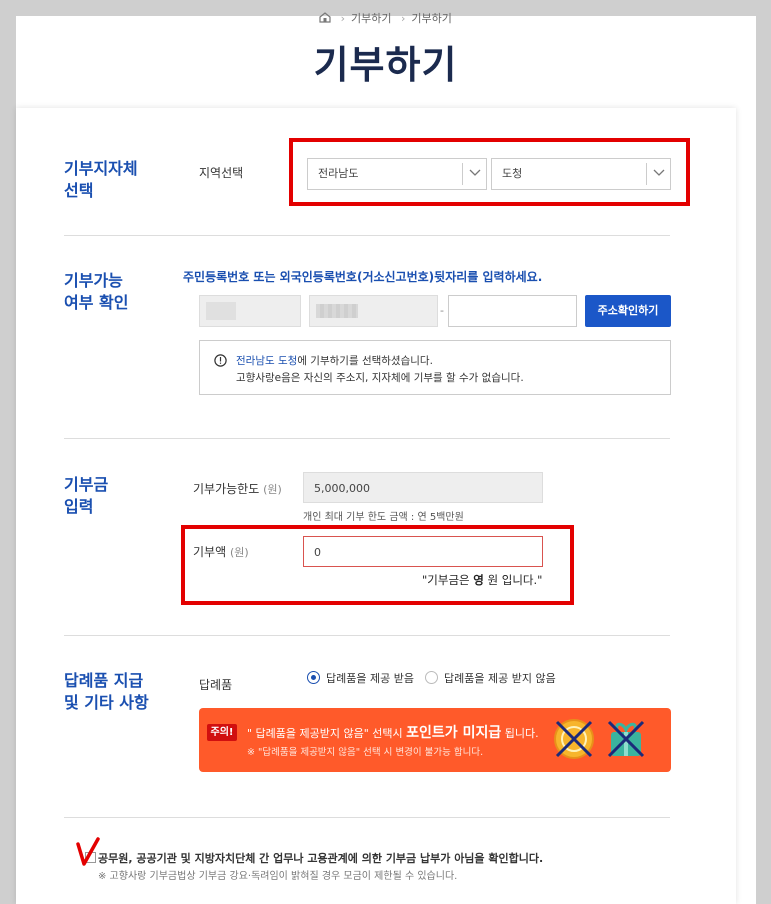 This screenshot has width=771, height=904. What do you see at coordinates (86, 495) in the screenshot?
I see `section-title-amount: 기부금 입력` at bounding box center [86, 495].